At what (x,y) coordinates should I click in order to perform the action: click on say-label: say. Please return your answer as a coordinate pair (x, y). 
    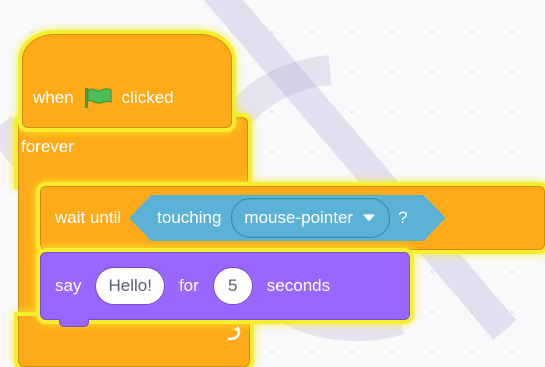
    Looking at the image, I should click on (68, 285).